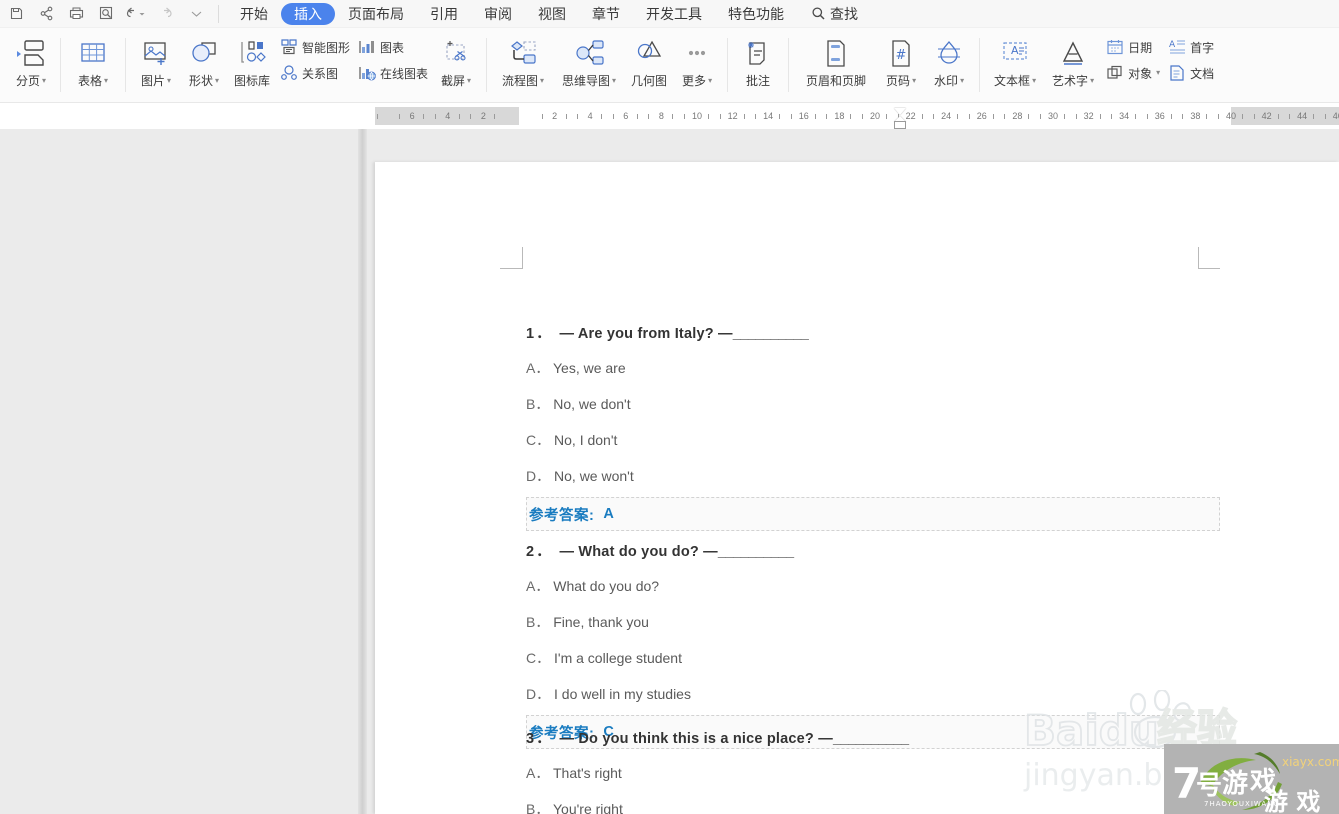 This screenshot has width=1339, height=814. I want to click on print-preview-icon, so click(106, 14).